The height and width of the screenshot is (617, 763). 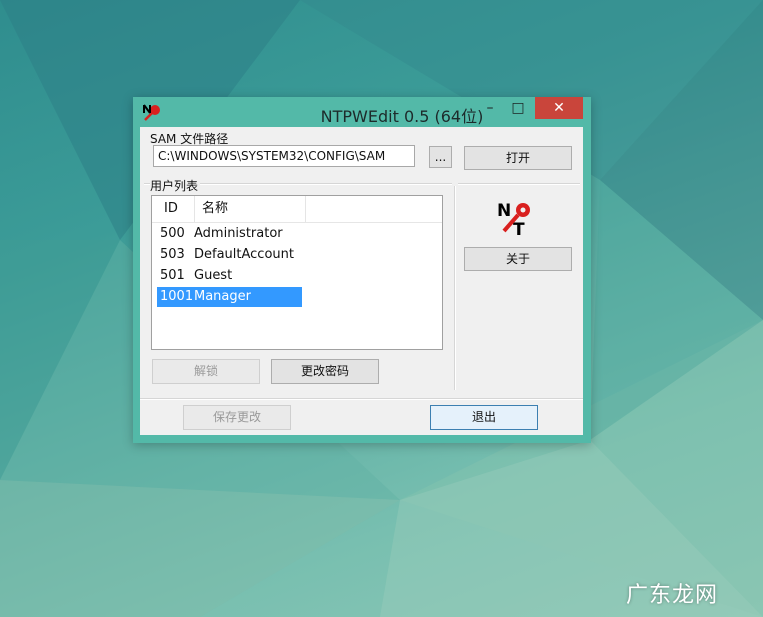 I want to click on user-id: 501, so click(x=172, y=275).